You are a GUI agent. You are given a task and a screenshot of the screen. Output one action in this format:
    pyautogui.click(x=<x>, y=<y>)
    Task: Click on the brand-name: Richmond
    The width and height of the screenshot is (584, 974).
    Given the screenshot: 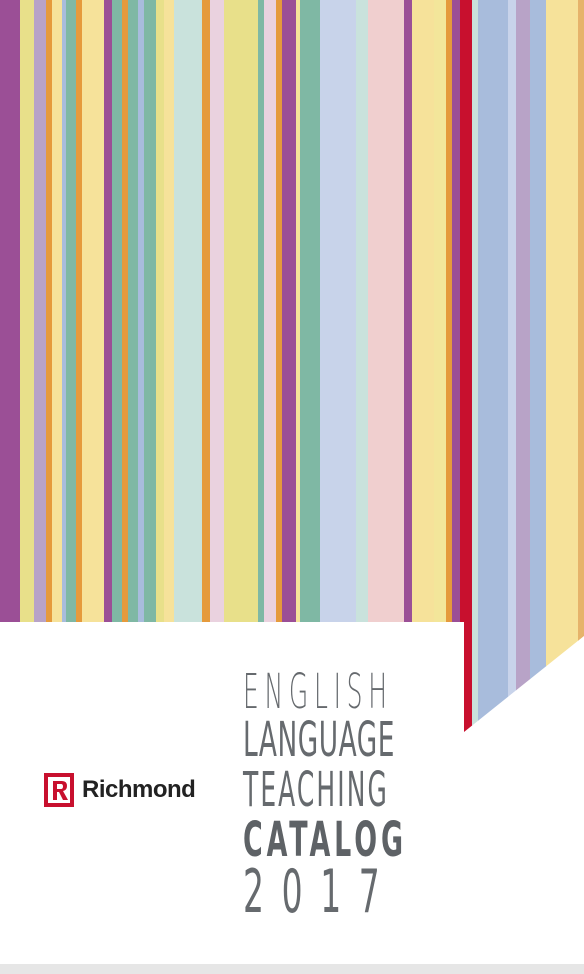 What is the action you would take?
    pyautogui.click(x=139, y=789)
    